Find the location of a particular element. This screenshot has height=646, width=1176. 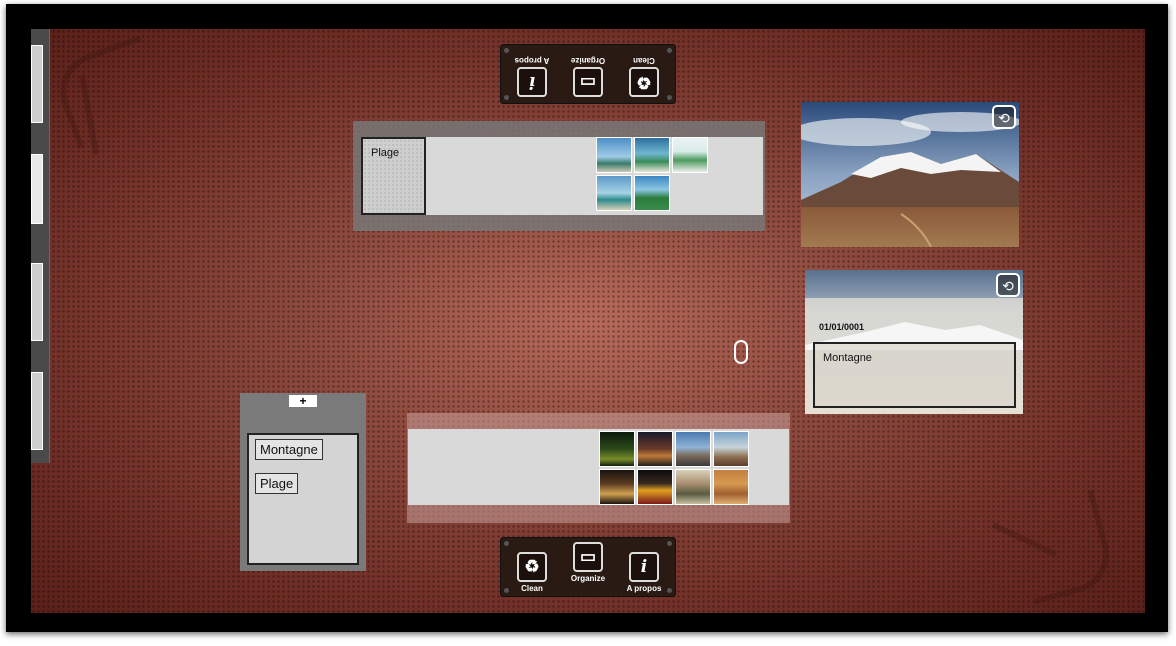

photo-card-montagne: ⟲ 01/01/0001 Montagne is located at coordinates (914, 342).